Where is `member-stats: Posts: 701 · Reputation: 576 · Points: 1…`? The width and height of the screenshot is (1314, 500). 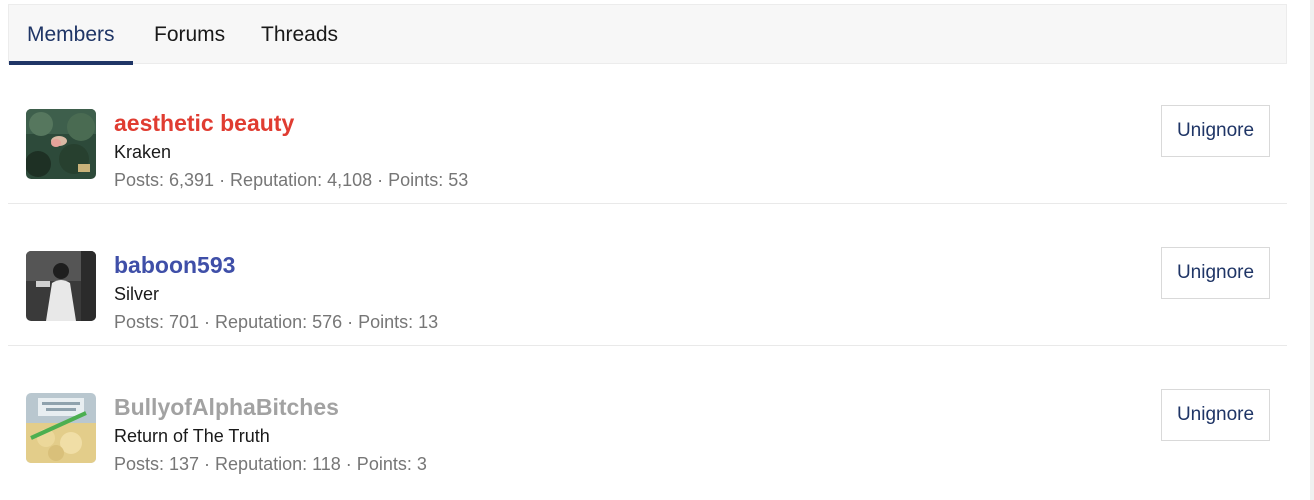 member-stats: Posts: 701 · Reputation: 576 · Points: 1… is located at coordinates (276, 322).